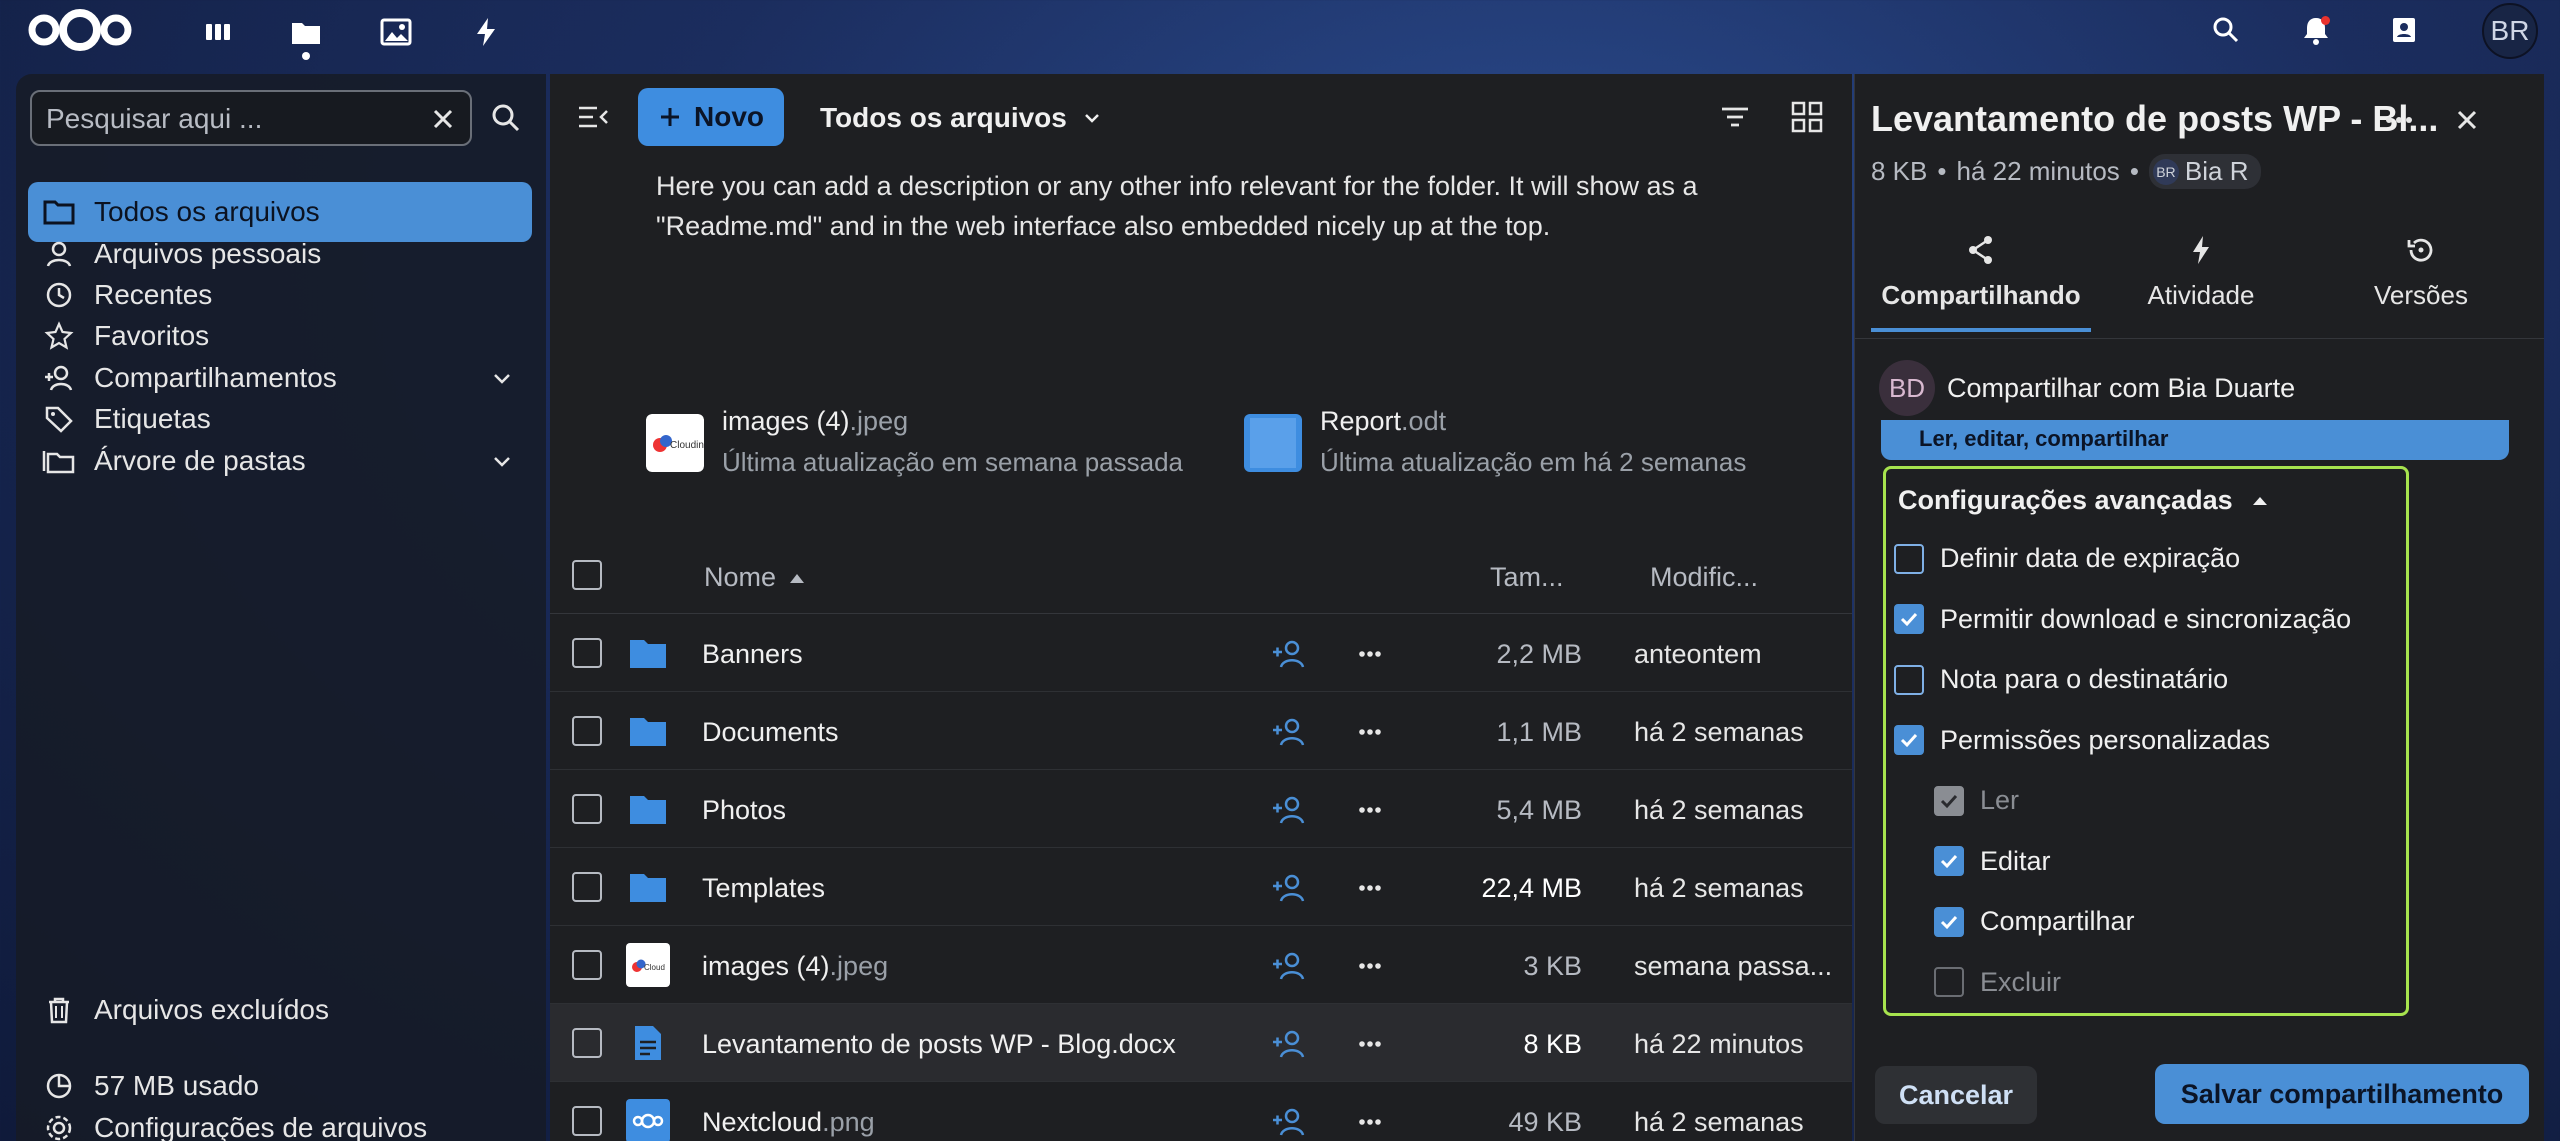 The image size is (2560, 1141). I want to click on option-checkbox: Definir data de expiração, so click(2067, 558).